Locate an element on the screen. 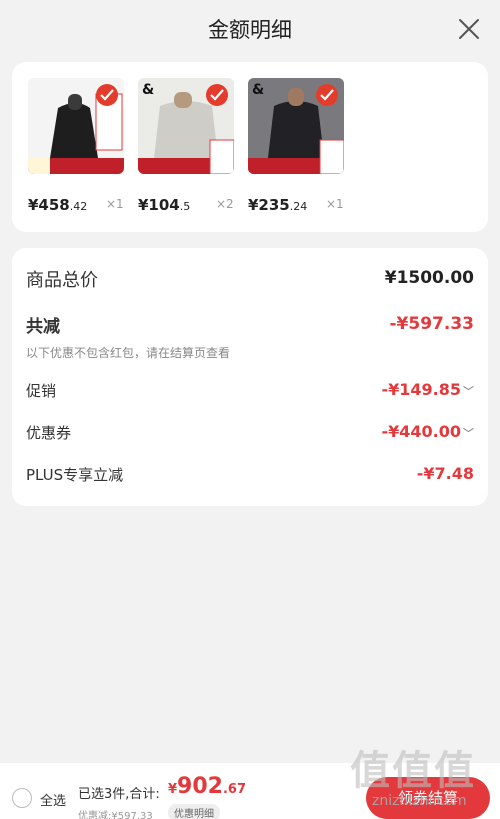 This screenshot has height=819, width=500. product-item: & ¥235.24 ×1 is located at coordinates (296, 146).